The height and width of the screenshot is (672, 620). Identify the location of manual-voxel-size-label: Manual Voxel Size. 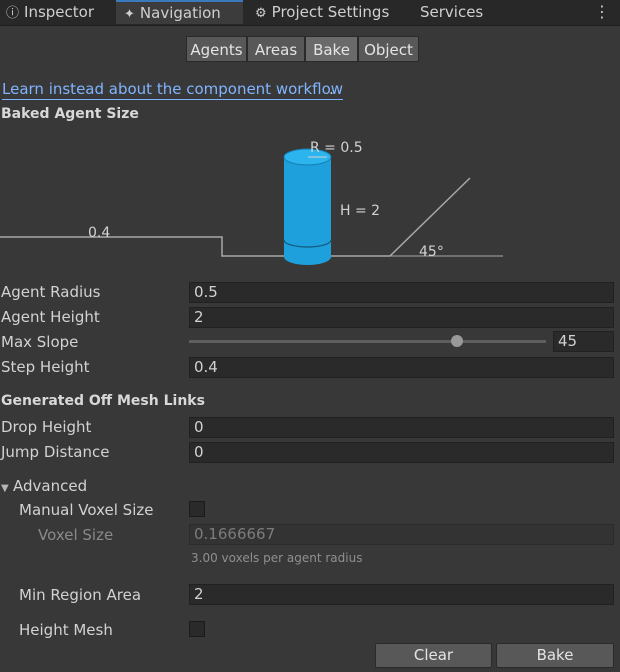
(86, 510).